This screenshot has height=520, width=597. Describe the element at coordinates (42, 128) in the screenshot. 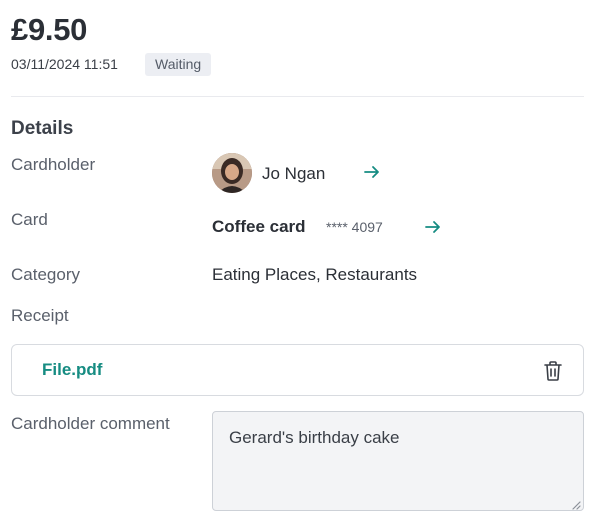

I see `details-title: Details` at that location.